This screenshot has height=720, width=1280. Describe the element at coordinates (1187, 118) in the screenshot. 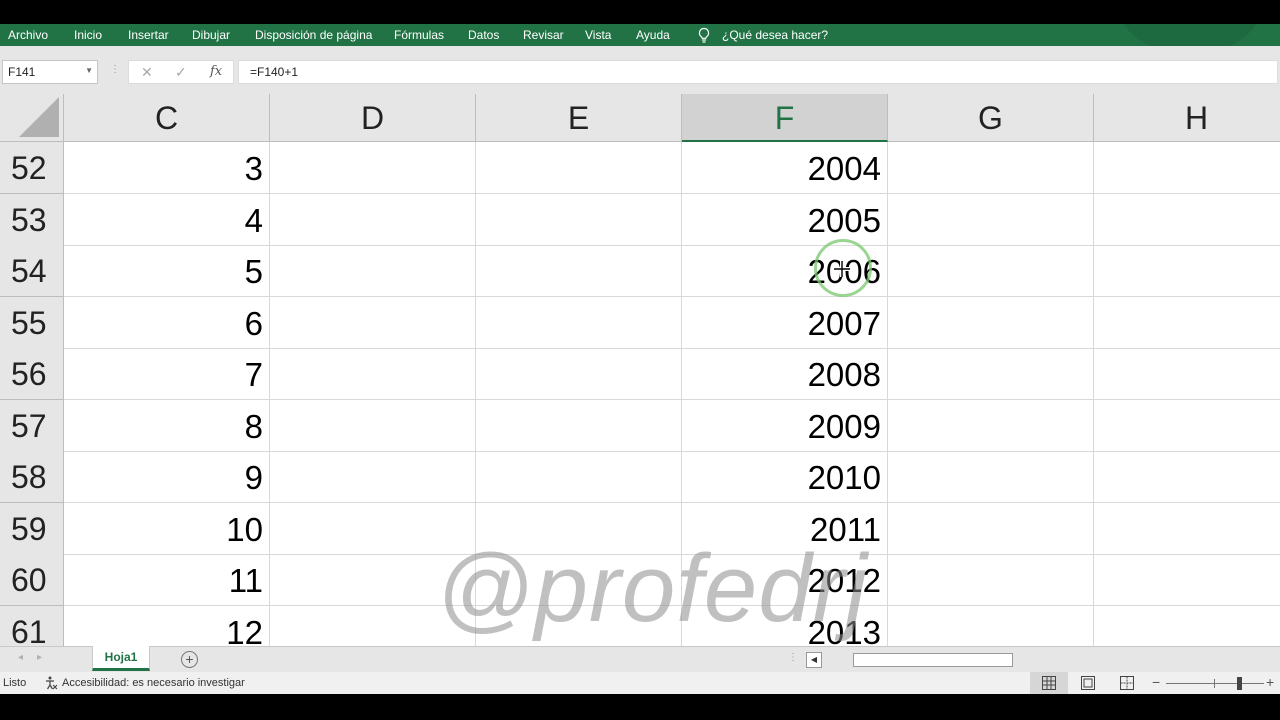

I see `column-header-h: H` at that location.